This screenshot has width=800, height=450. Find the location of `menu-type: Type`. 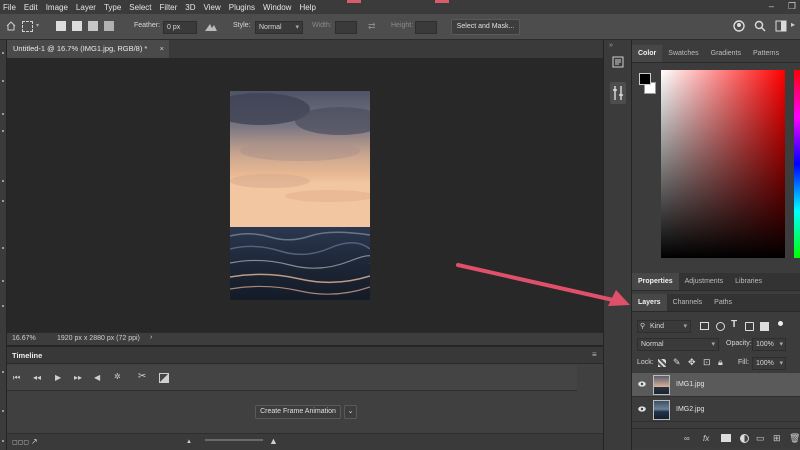

menu-type: Type is located at coordinates (112, 7).